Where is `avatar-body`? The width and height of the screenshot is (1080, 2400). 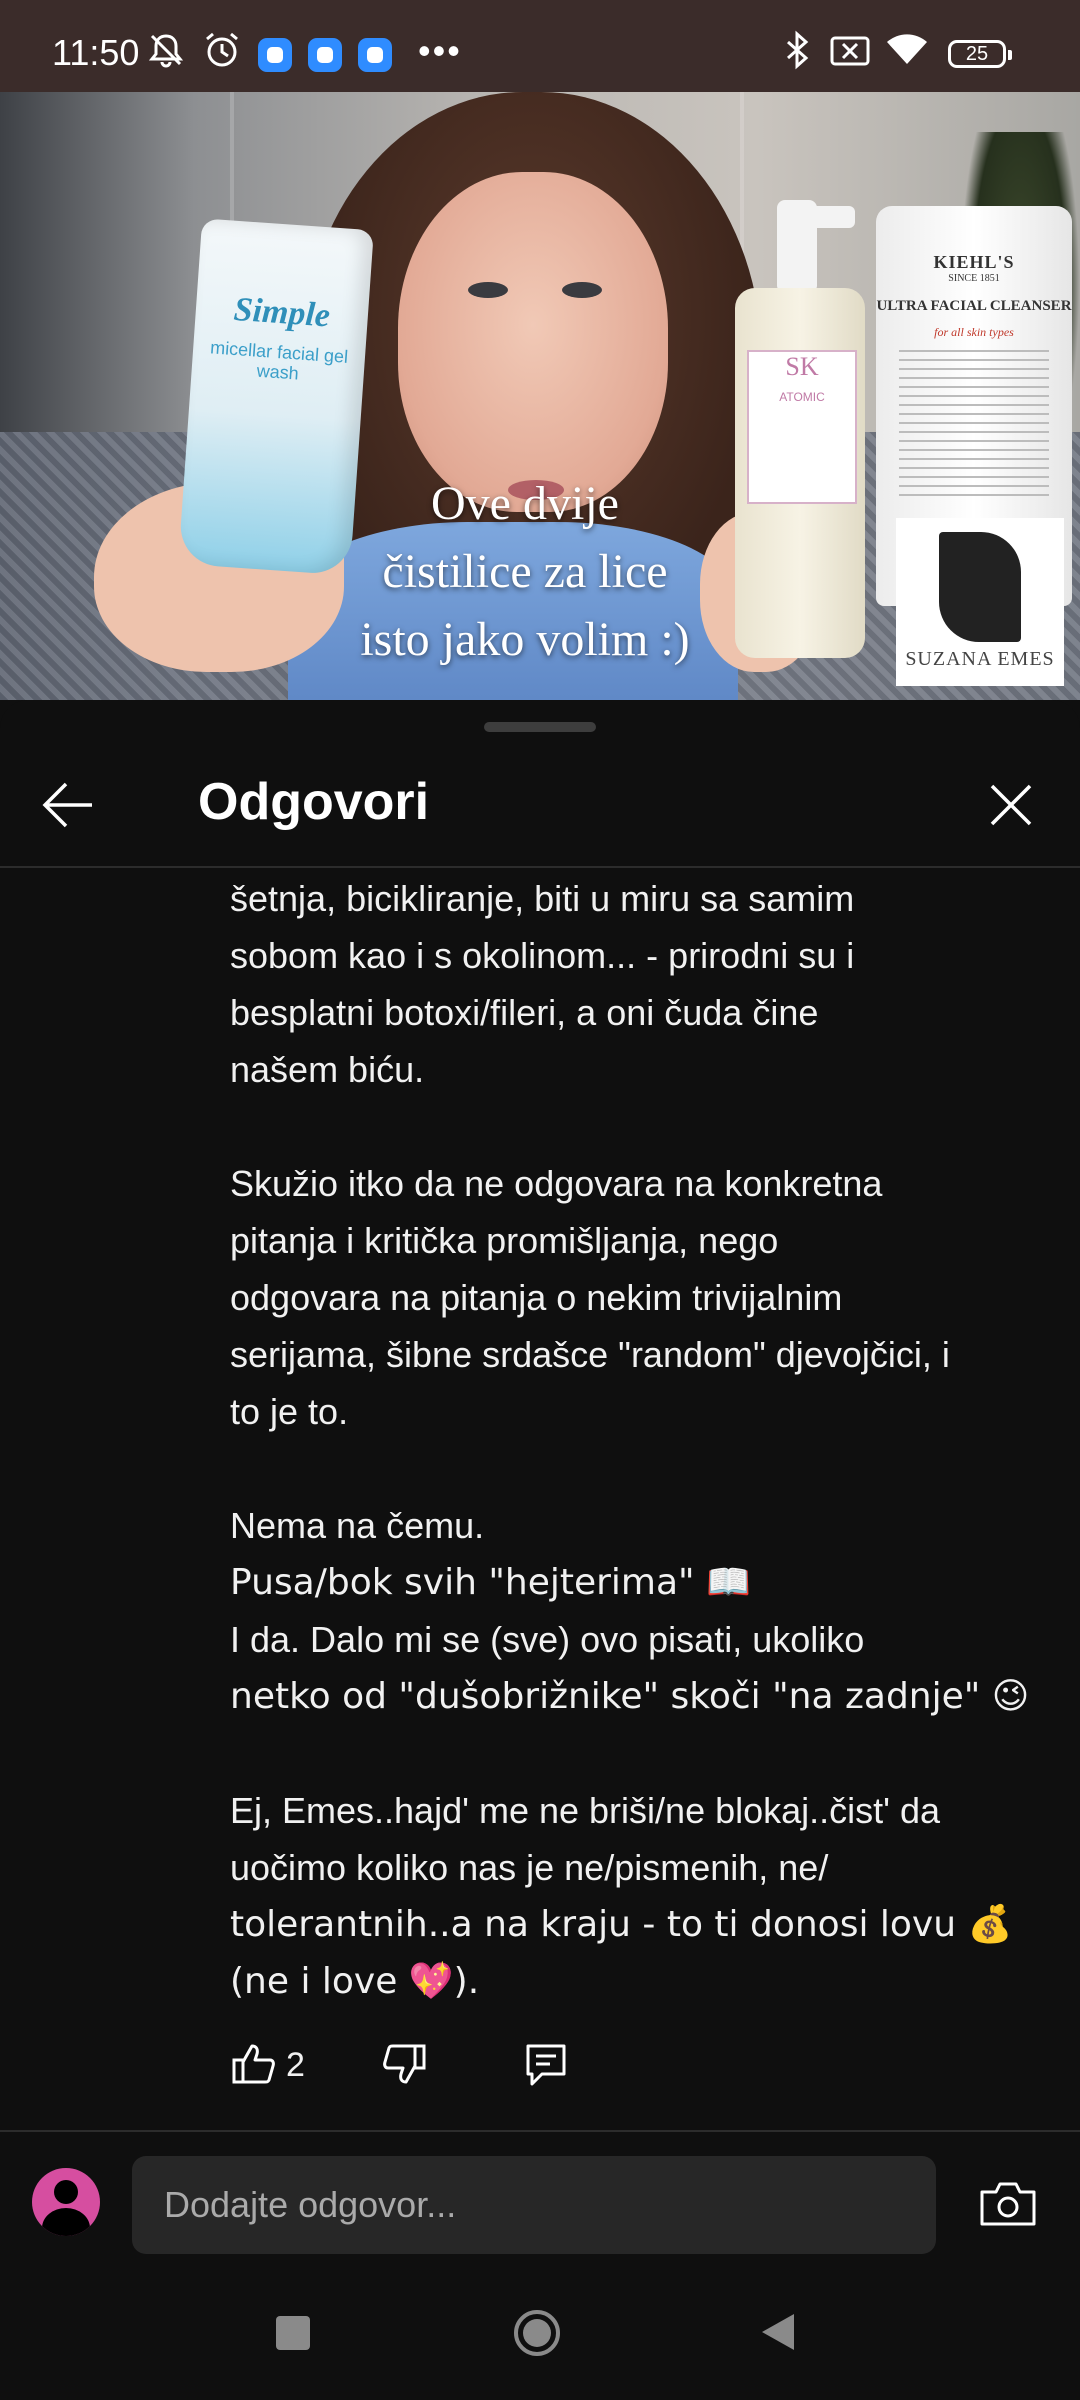 avatar-body is located at coordinates (66, 2222).